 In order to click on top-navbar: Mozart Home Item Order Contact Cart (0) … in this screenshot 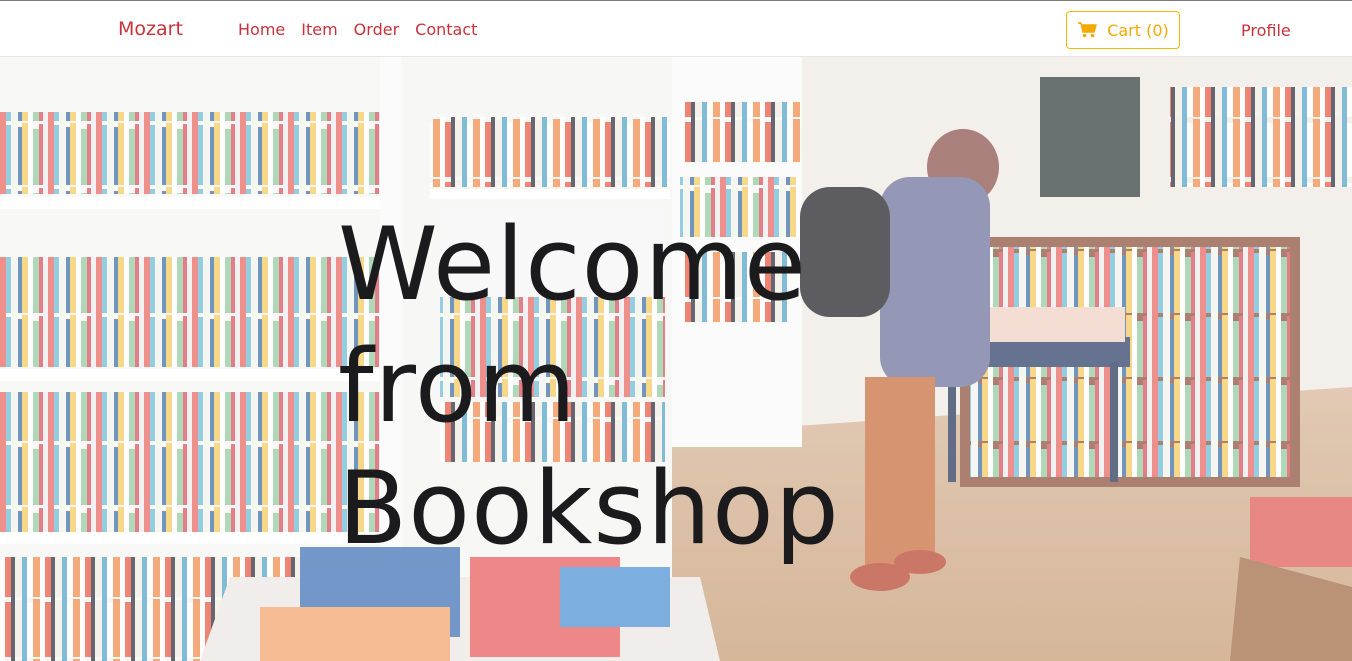, I will do `click(676, 28)`.